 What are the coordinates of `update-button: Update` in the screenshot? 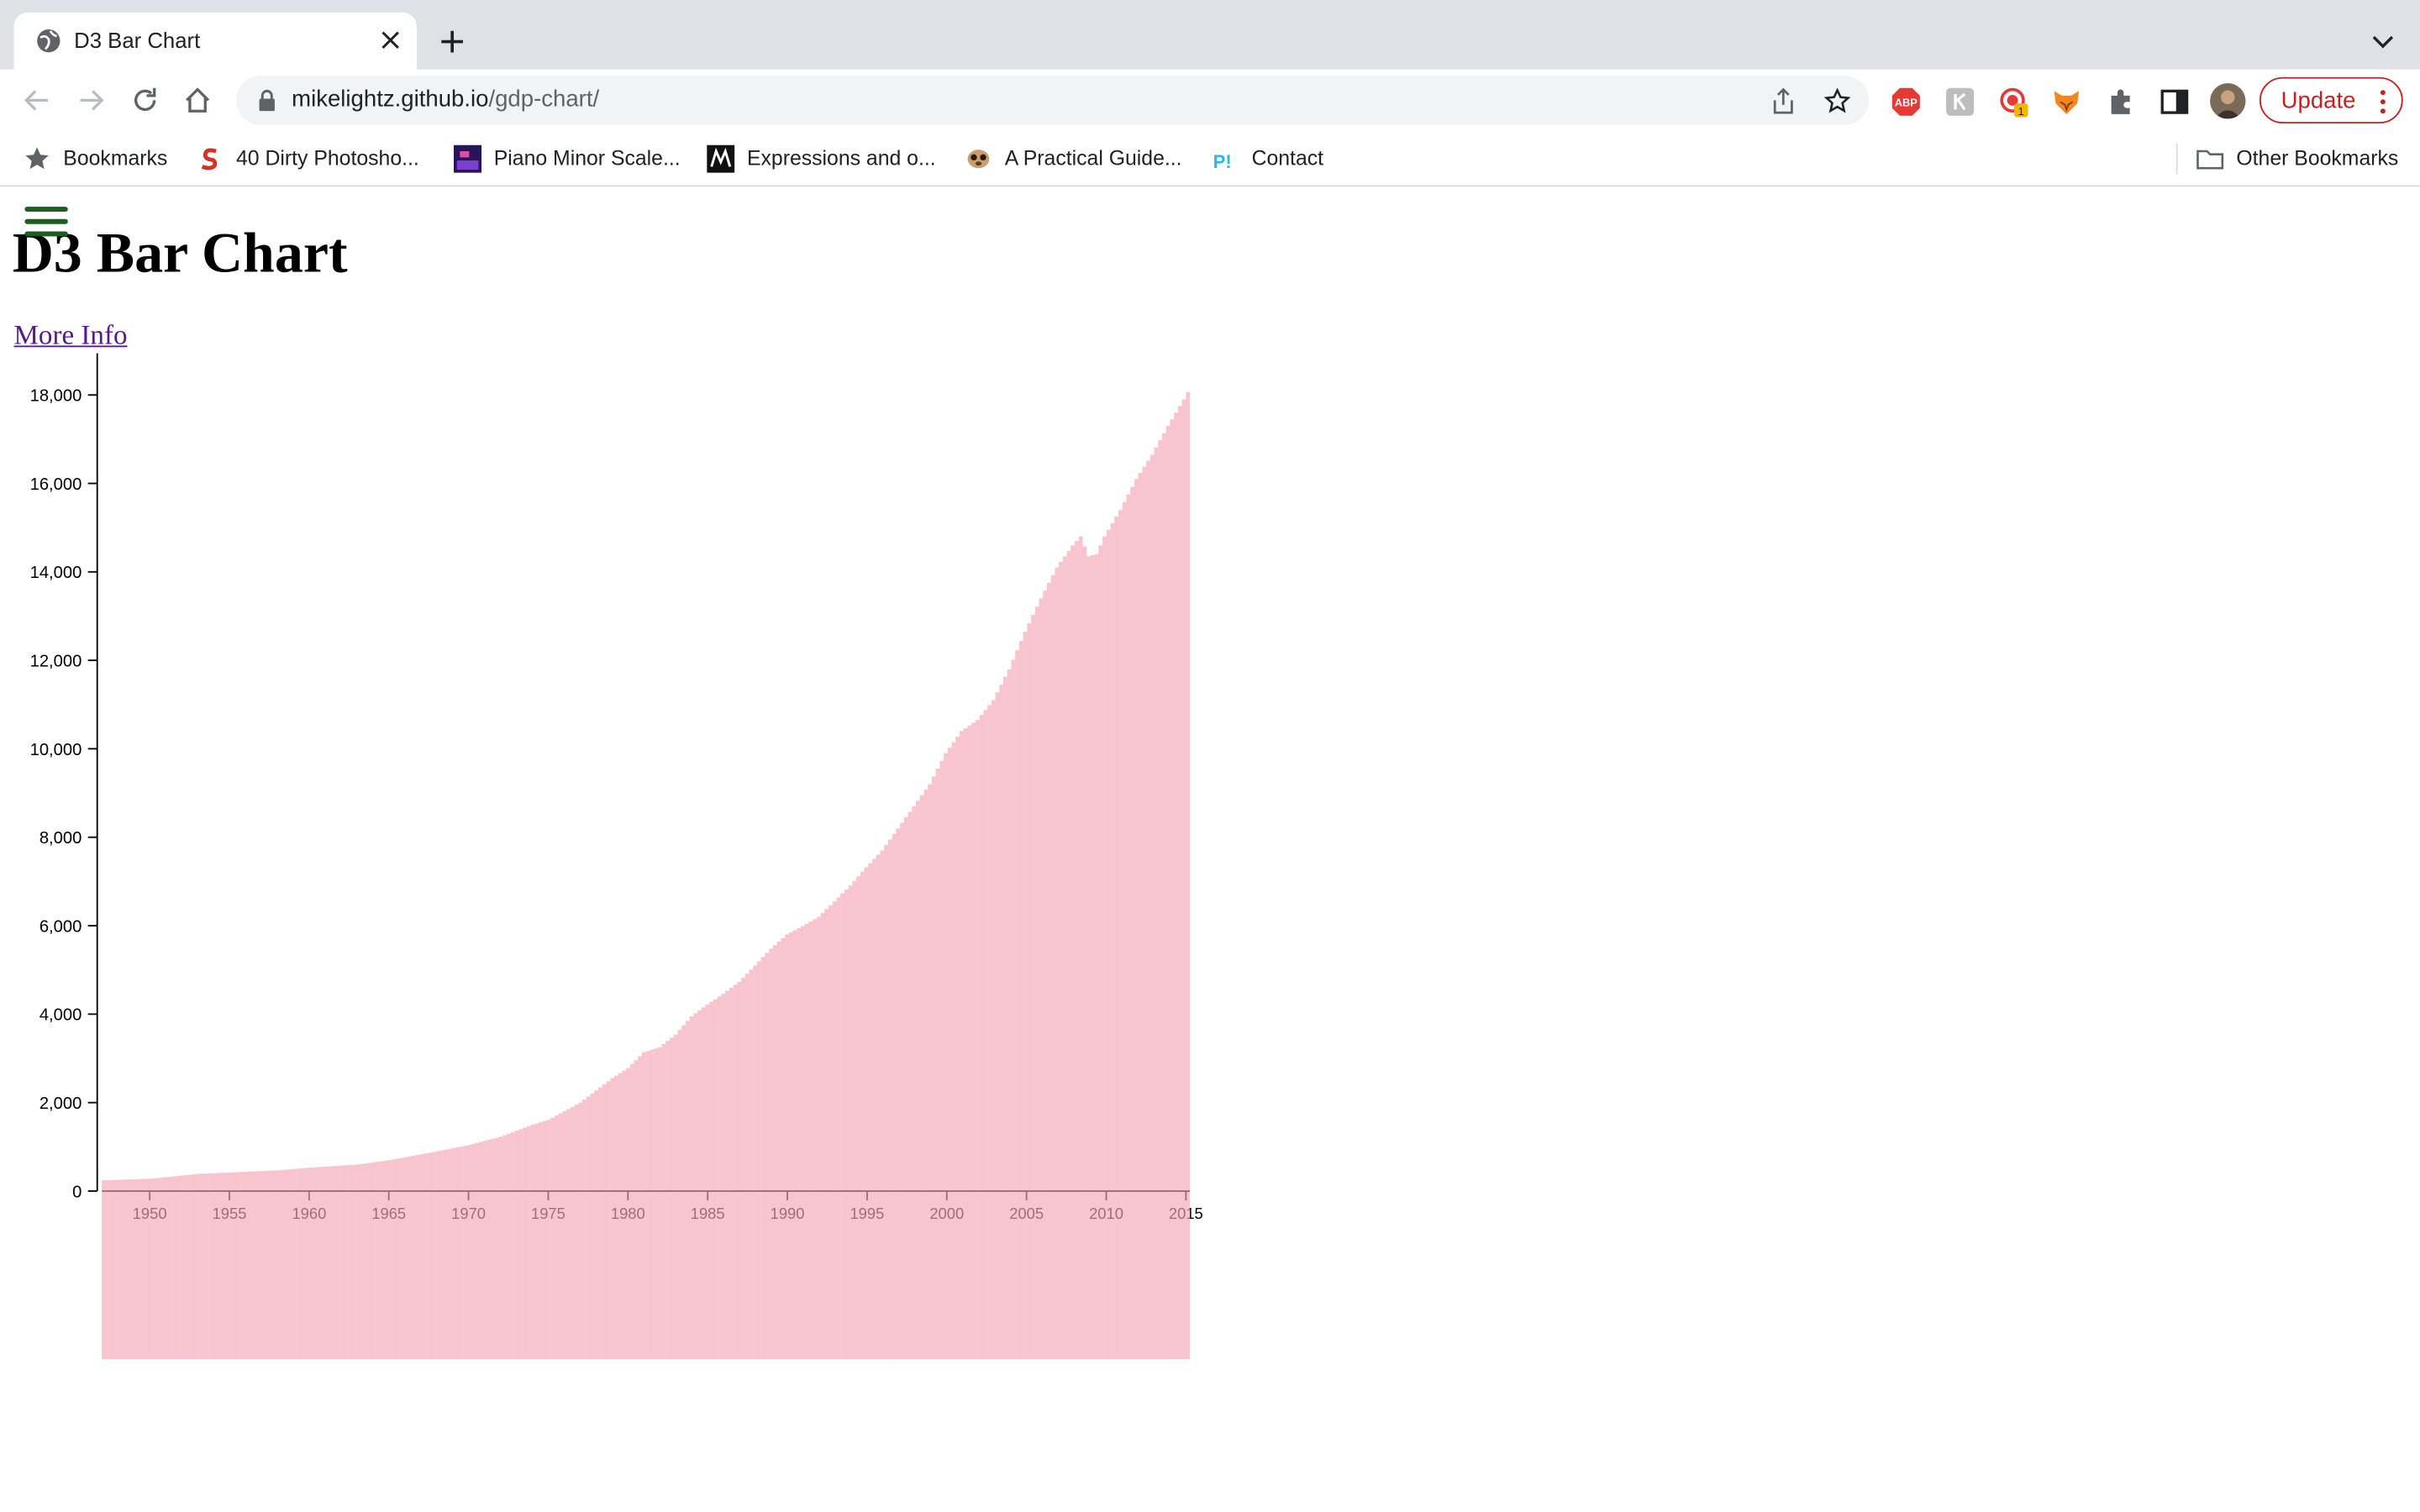 It's located at (2331, 99).